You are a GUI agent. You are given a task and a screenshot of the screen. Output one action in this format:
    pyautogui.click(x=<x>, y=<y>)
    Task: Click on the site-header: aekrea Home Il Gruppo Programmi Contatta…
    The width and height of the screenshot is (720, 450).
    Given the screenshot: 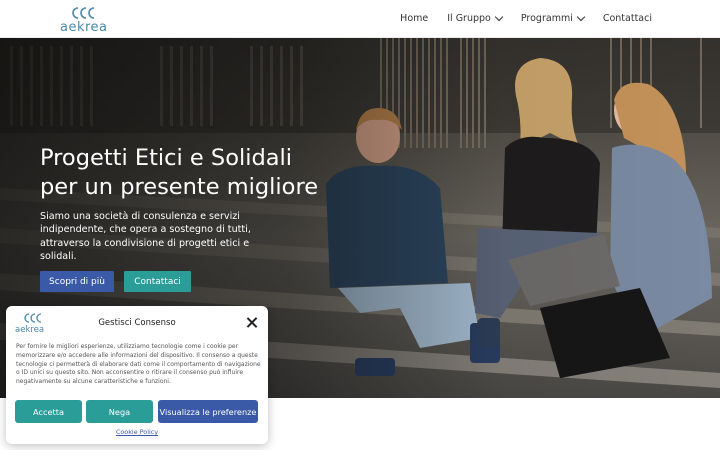 What is the action you would take?
    pyautogui.click(x=360, y=19)
    